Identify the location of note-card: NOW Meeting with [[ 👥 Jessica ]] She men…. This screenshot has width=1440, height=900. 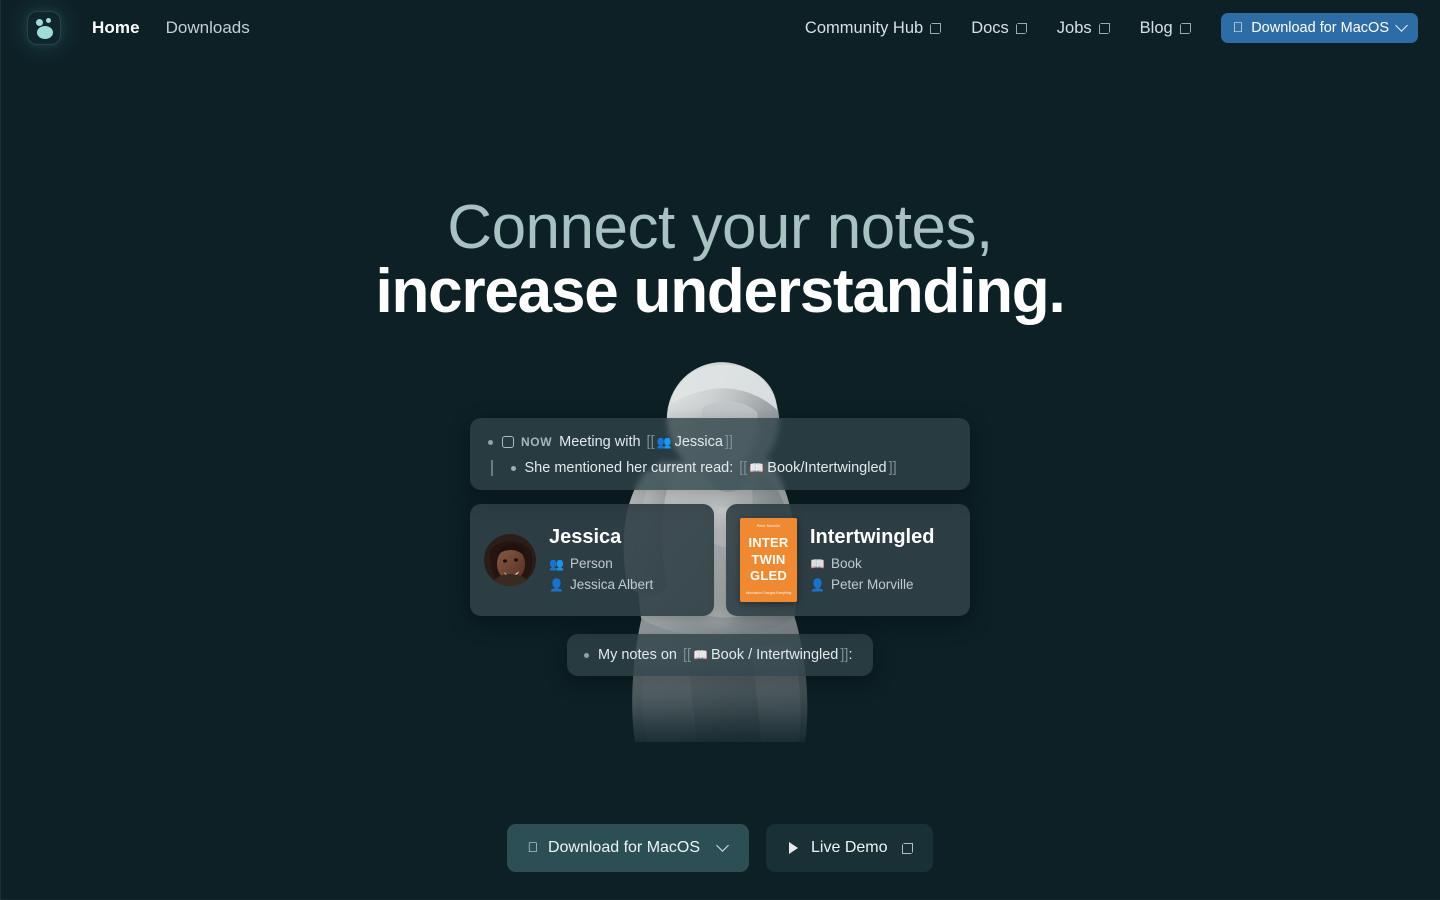
(720, 454).